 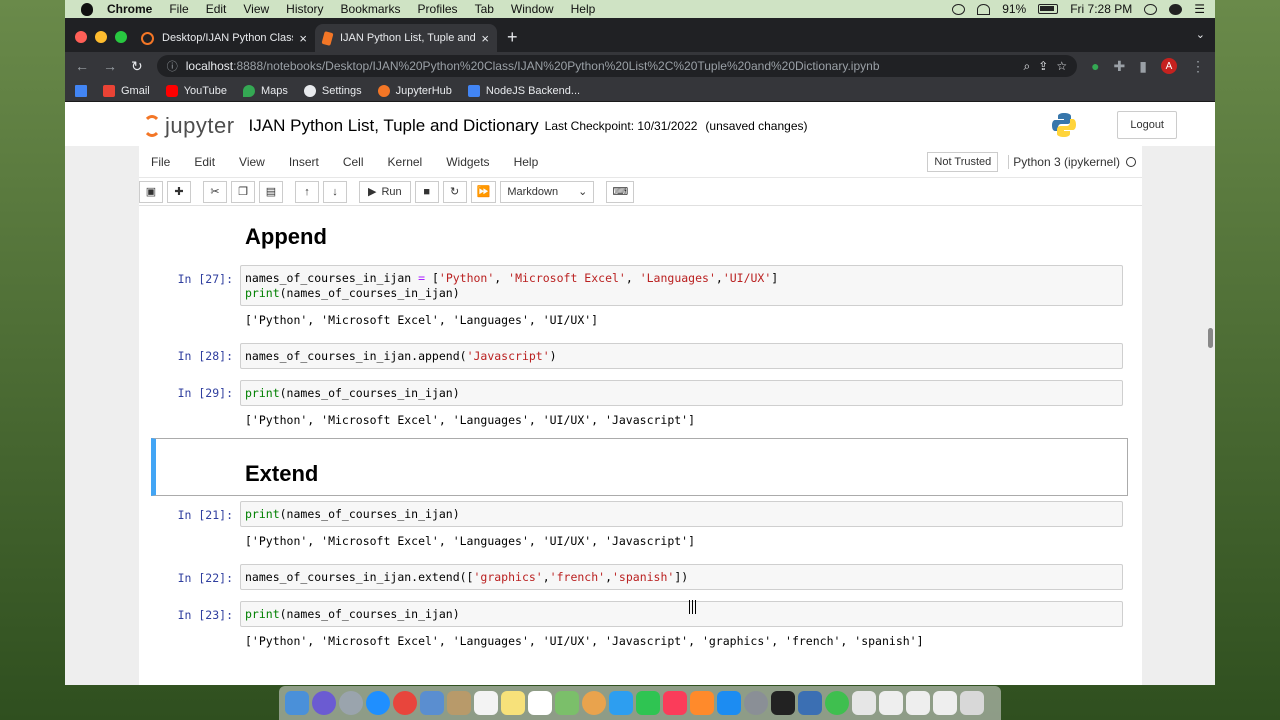 What do you see at coordinates (297, 703) in the screenshot?
I see `finder-icon` at bounding box center [297, 703].